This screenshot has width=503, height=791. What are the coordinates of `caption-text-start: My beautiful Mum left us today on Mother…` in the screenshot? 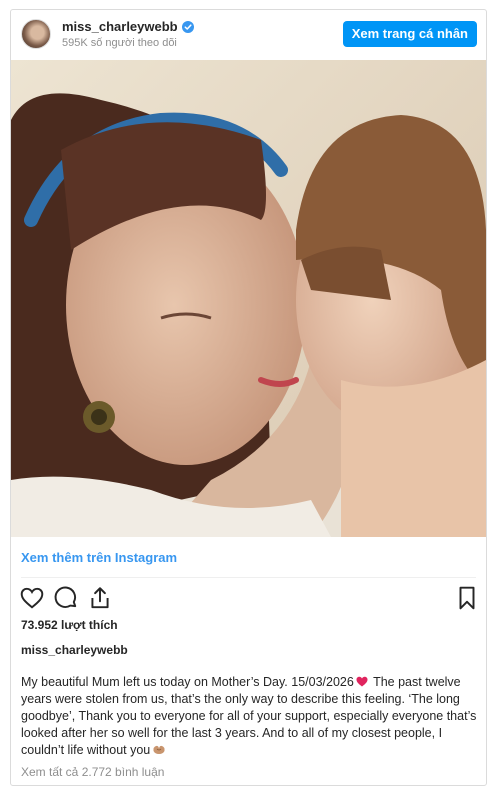 It's located at (187, 682).